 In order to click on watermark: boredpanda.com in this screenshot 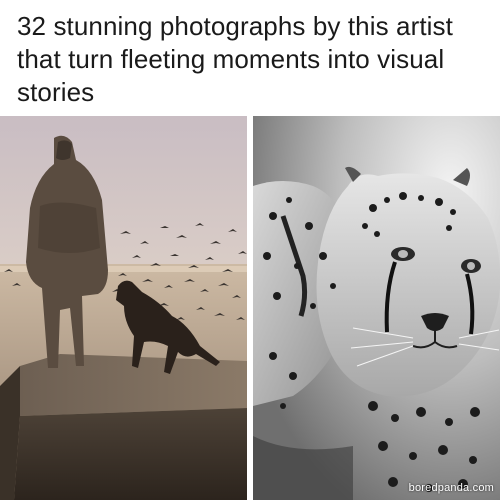, I will do `click(451, 488)`.